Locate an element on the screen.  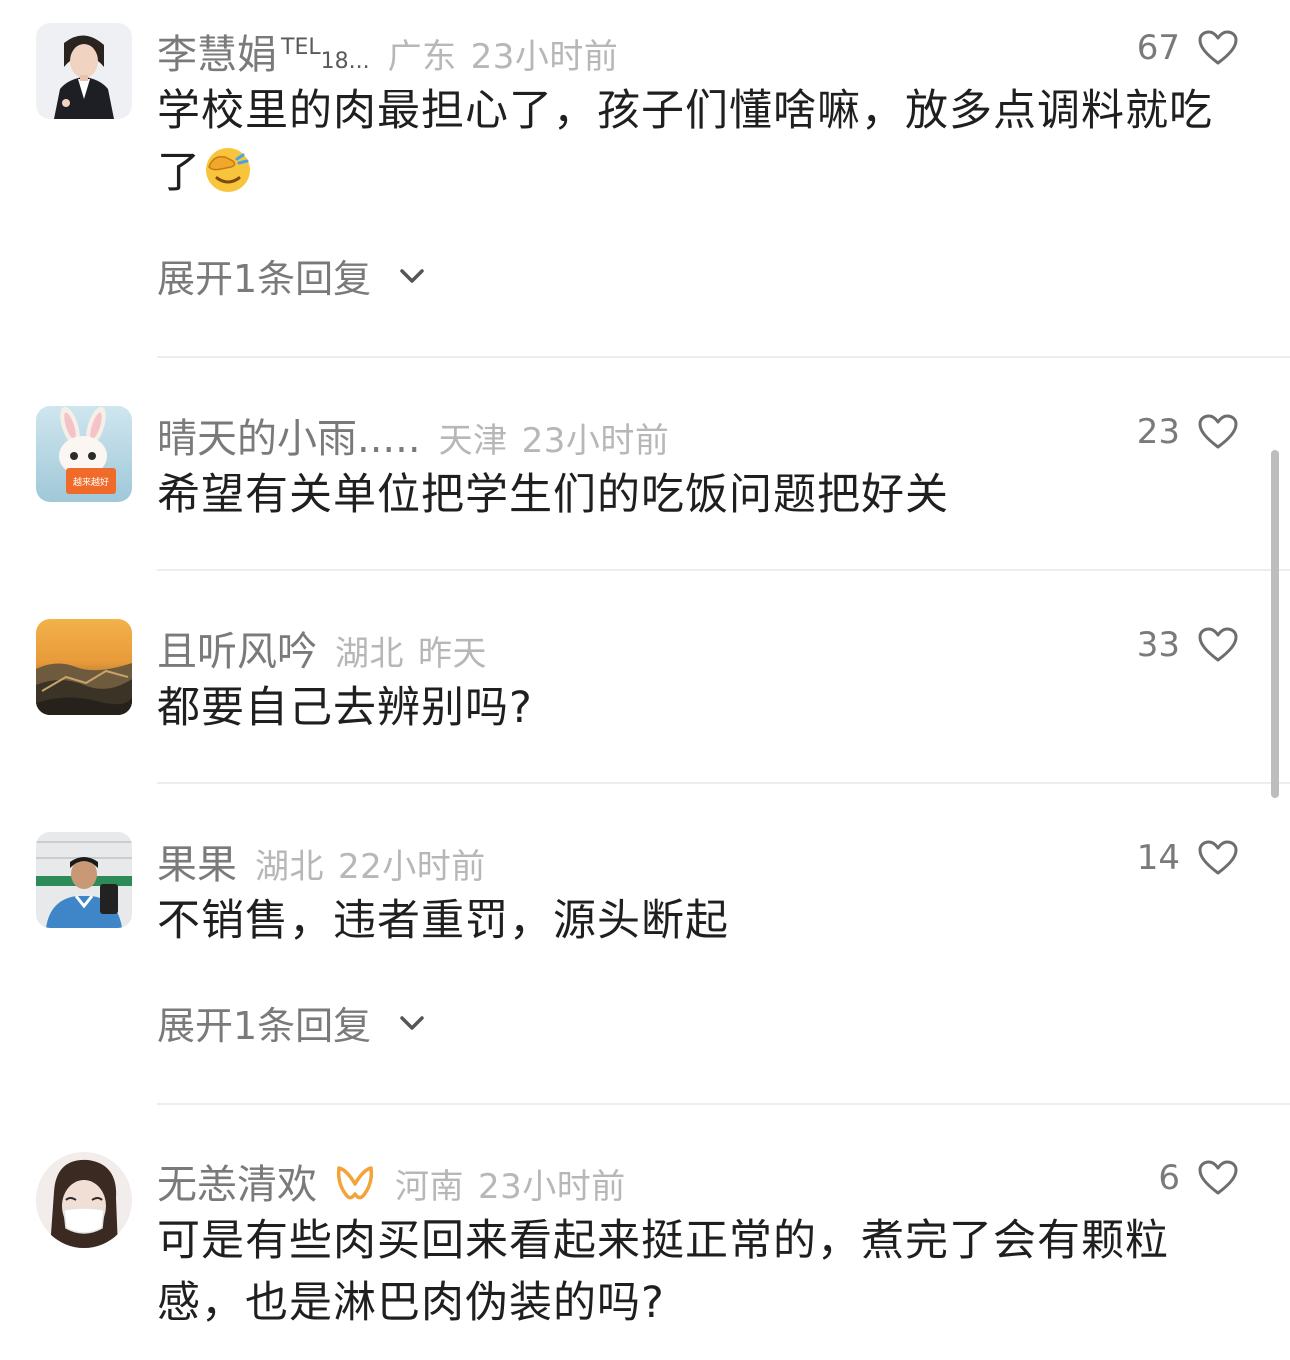
comment-meta: 果果 湖北 22小时前 is located at coordinates (321, 860).